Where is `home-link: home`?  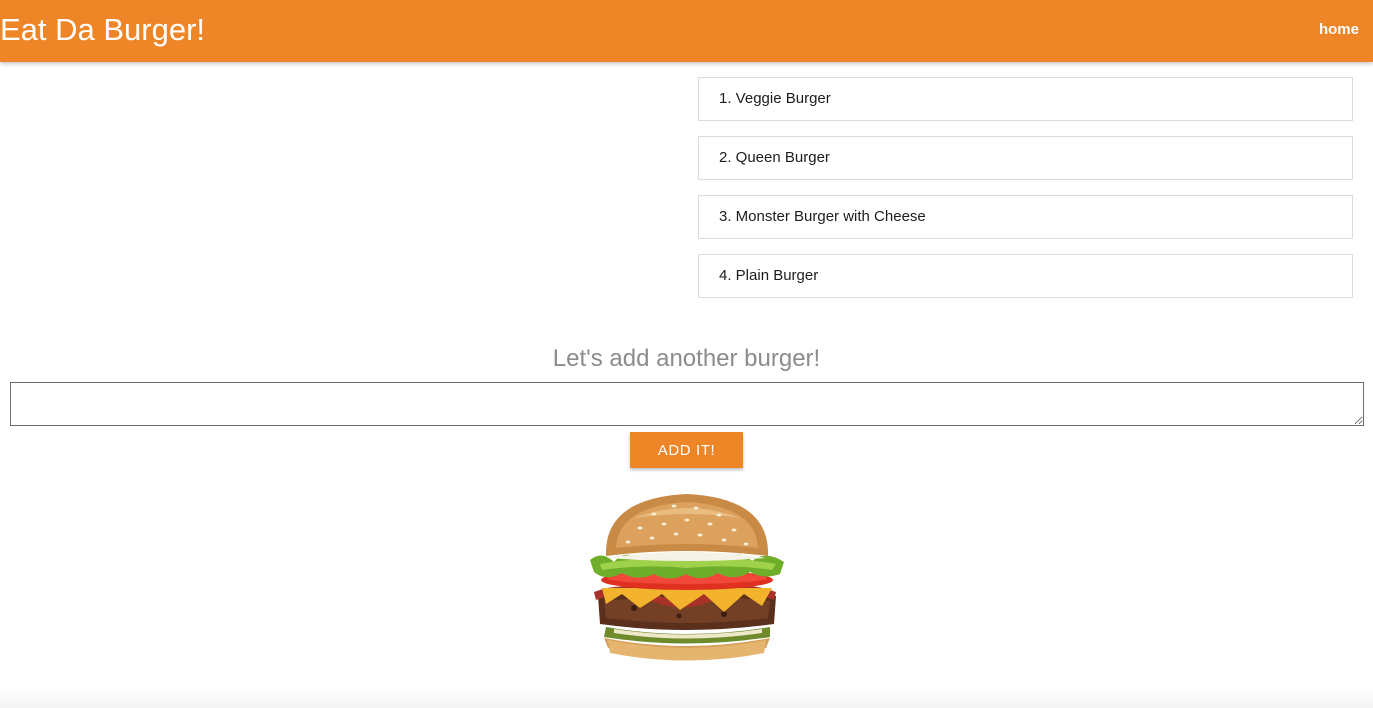
home-link: home is located at coordinates (1339, 30).